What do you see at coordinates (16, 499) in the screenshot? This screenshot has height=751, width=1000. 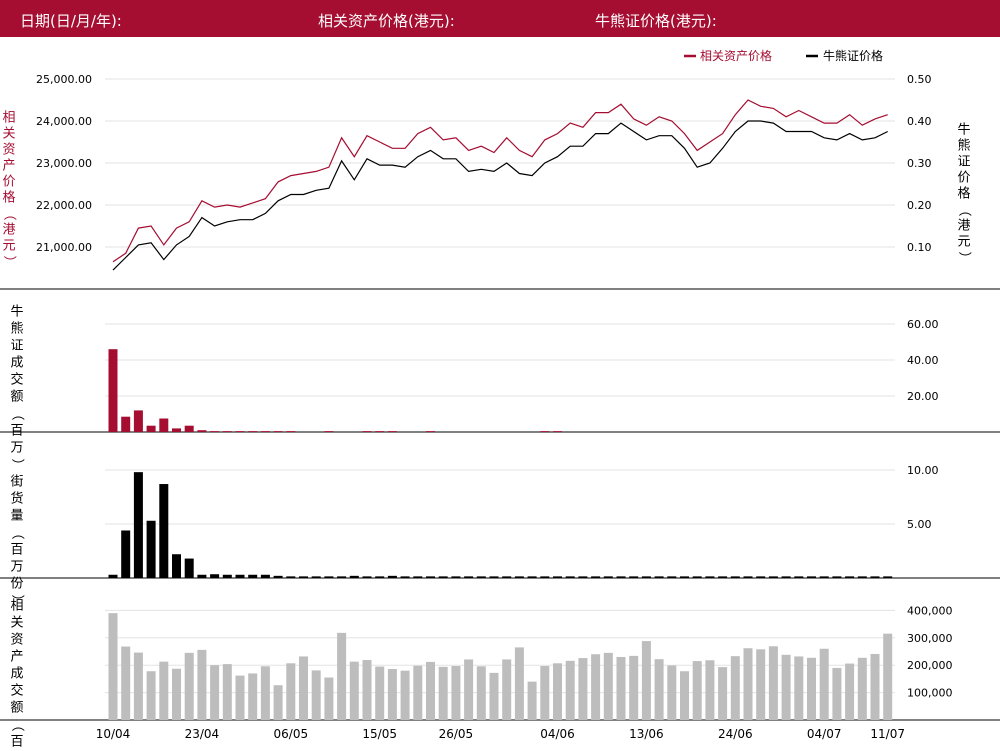 I see `outstanding-quantity-y-axis-label: 货` at bounding box center [16, 499].